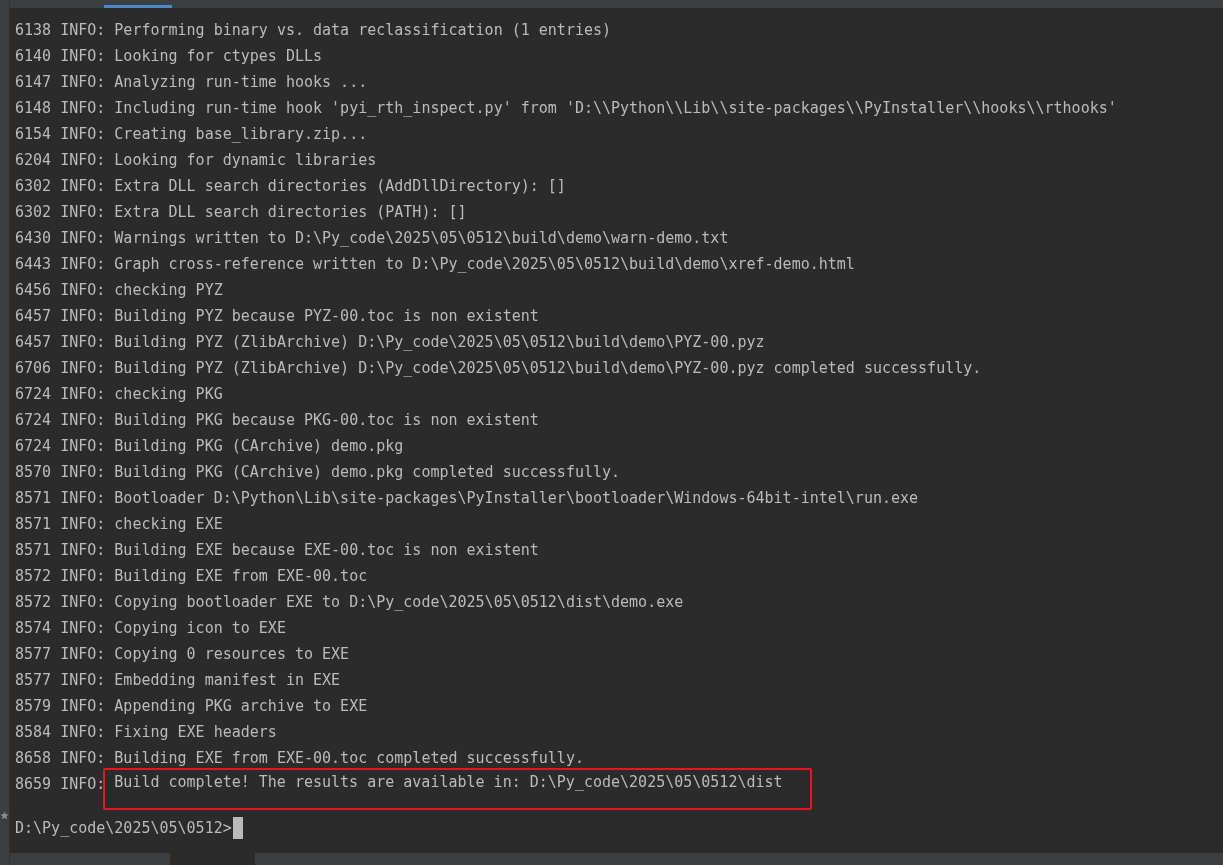  Describe the element at coordinates (241, 212) in the screenshot. I see `log-line: 6302 INFO: Extra DLL search directories (PATH): []` at that location.